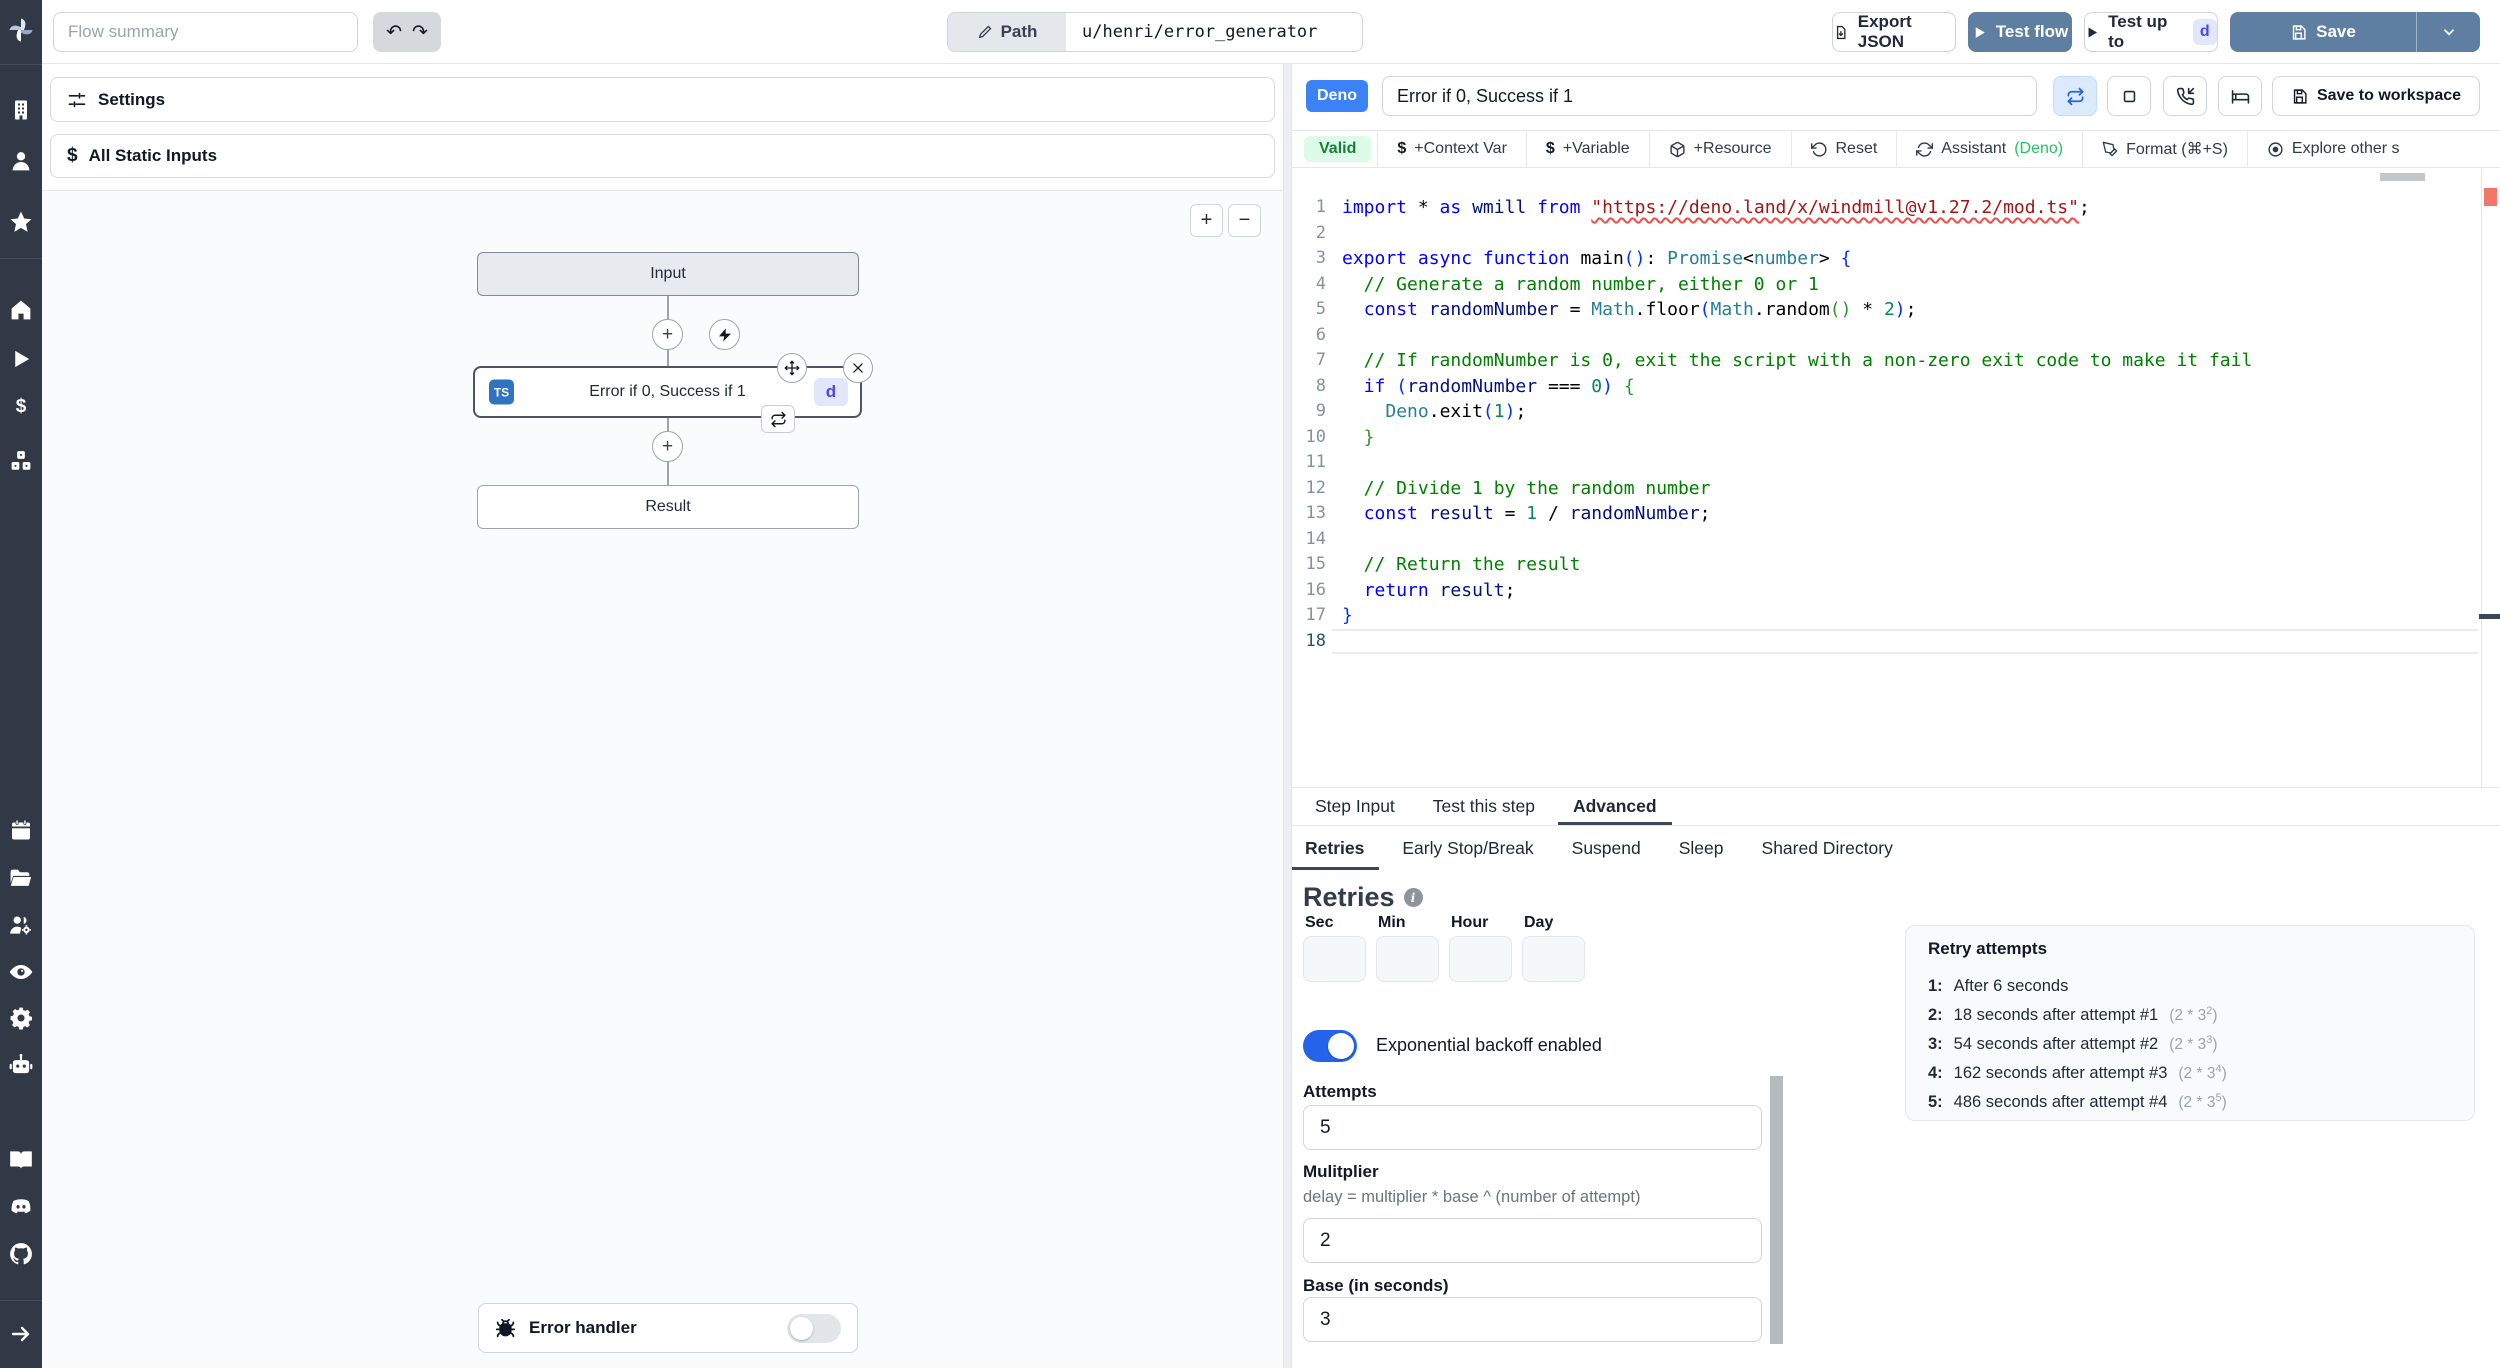  Describe the element at coordinates (1484, 806) in the screenshot. I see `tab-test-this-step: Test this step` at that location.